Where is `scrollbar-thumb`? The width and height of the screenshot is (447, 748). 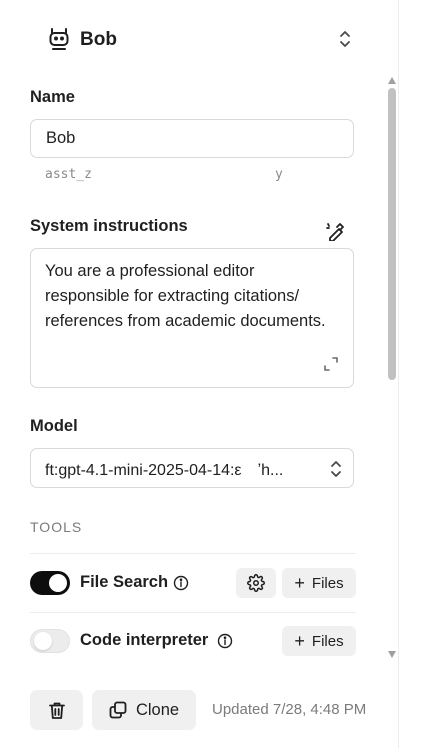
scrollbar-thumb is located at coordinates (392, 234).